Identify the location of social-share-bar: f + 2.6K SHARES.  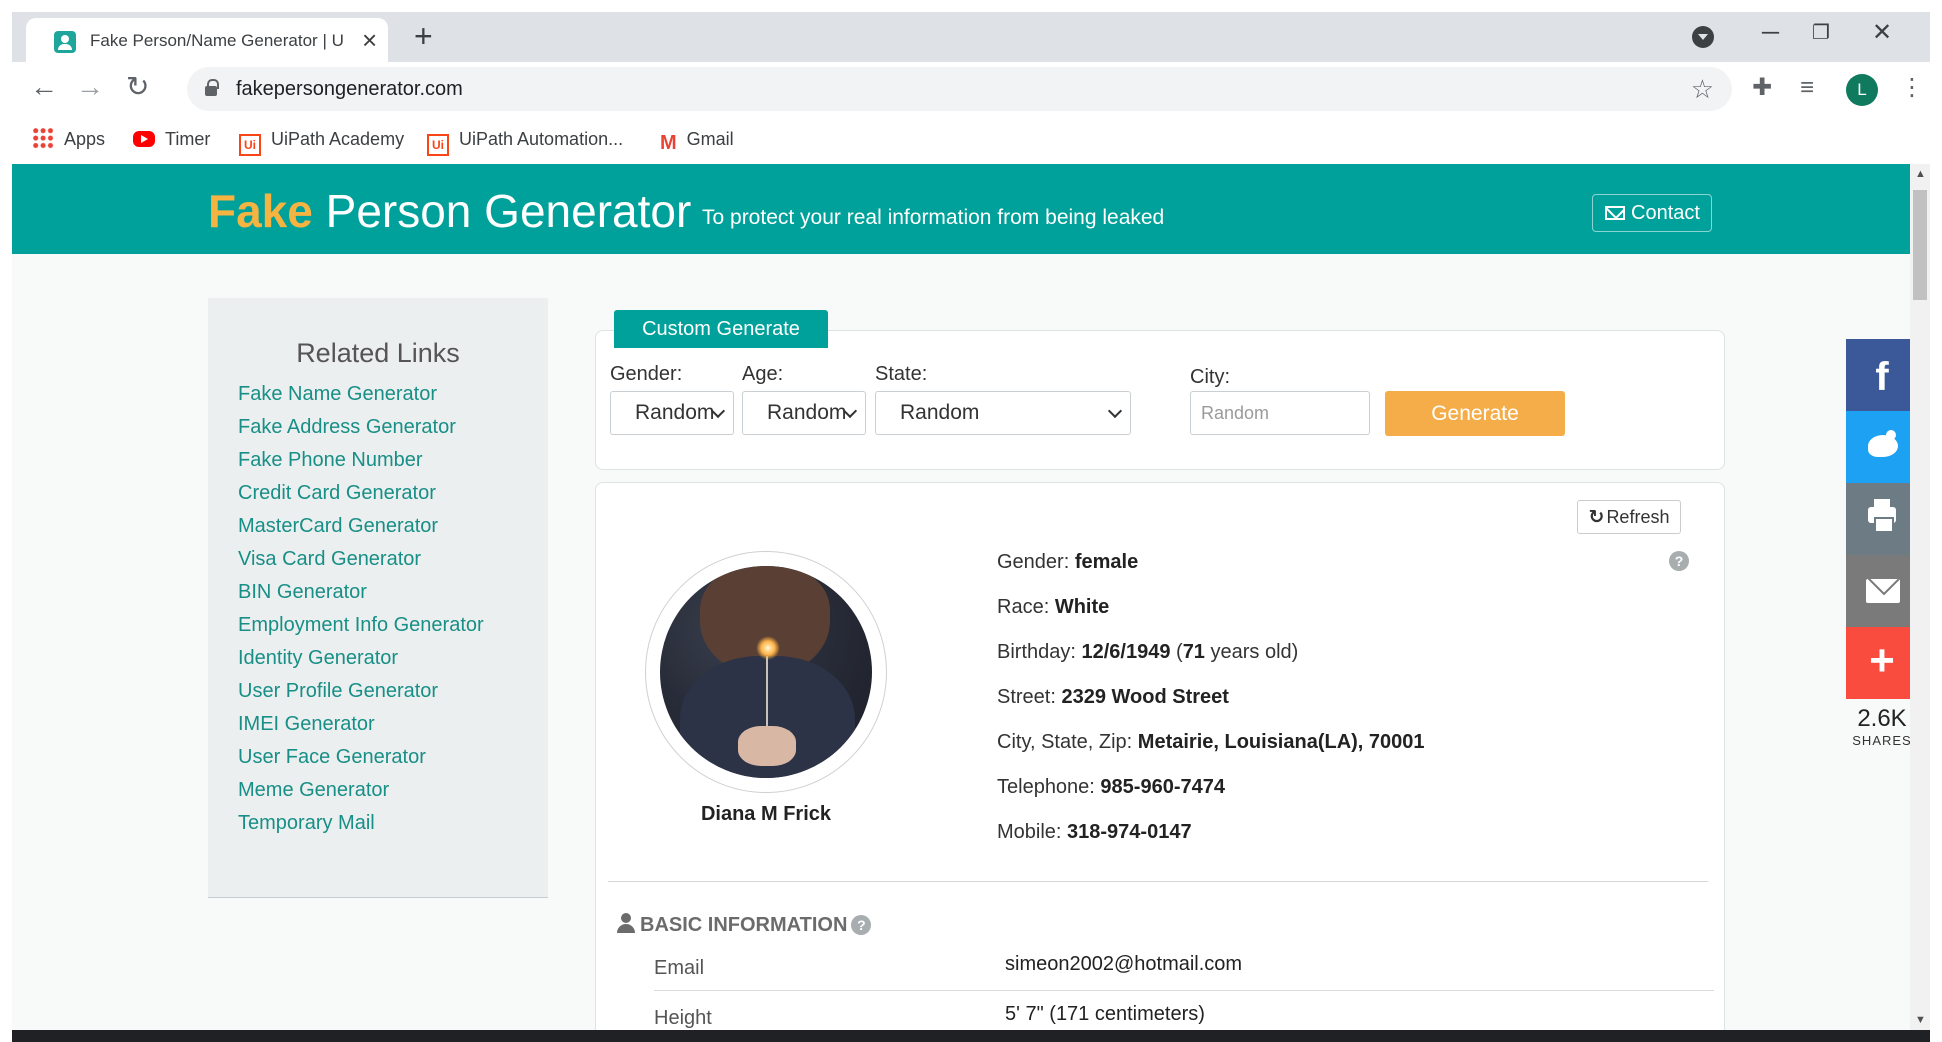
(1882, 543).